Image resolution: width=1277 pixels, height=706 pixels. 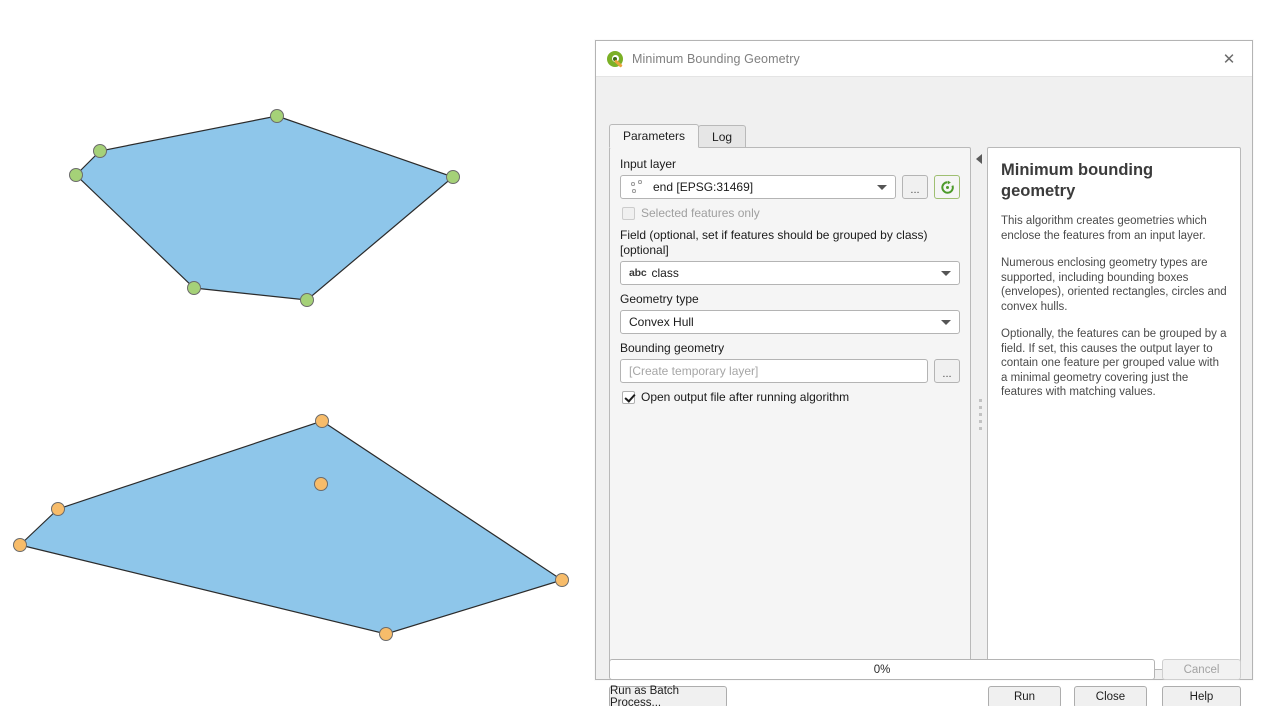 What do you see at coordinates (947, 187) in the screenshot?
I see `refresh-green-icon` at bounding box center [947, 187].